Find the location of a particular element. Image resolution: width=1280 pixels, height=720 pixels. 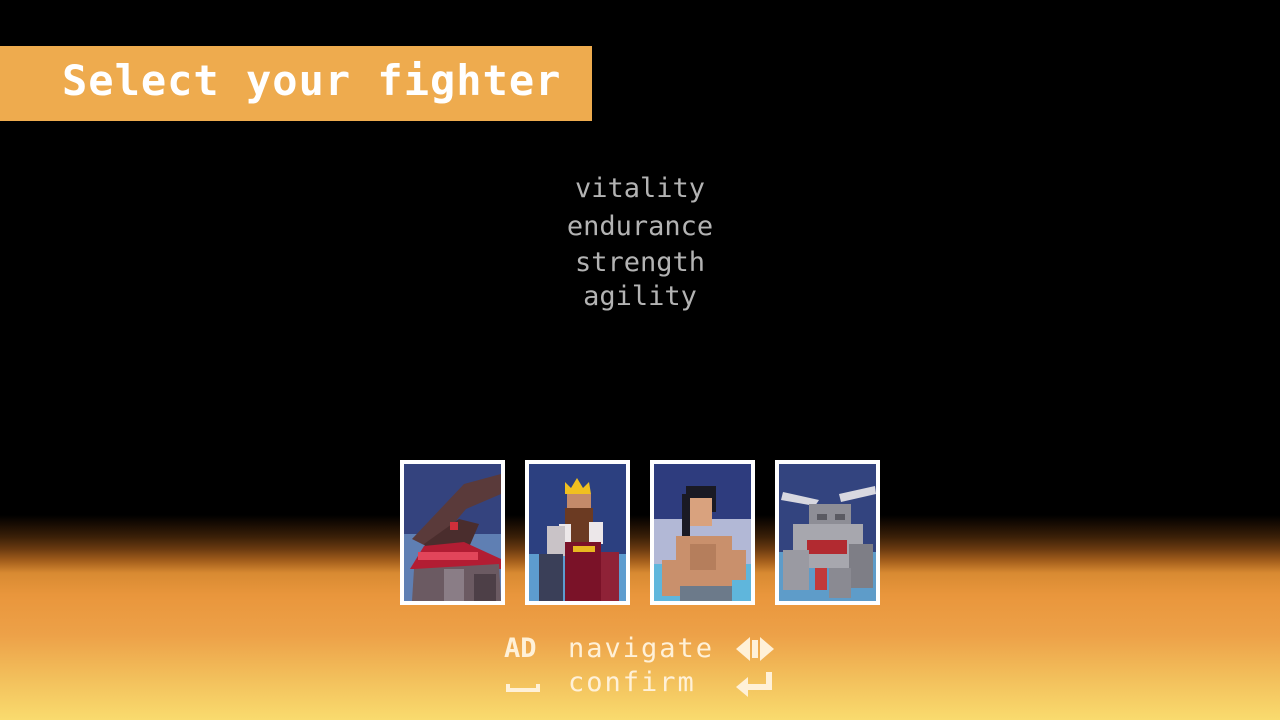

stats-list: vitality endurance strength agility is located at coordinates (640, 242).